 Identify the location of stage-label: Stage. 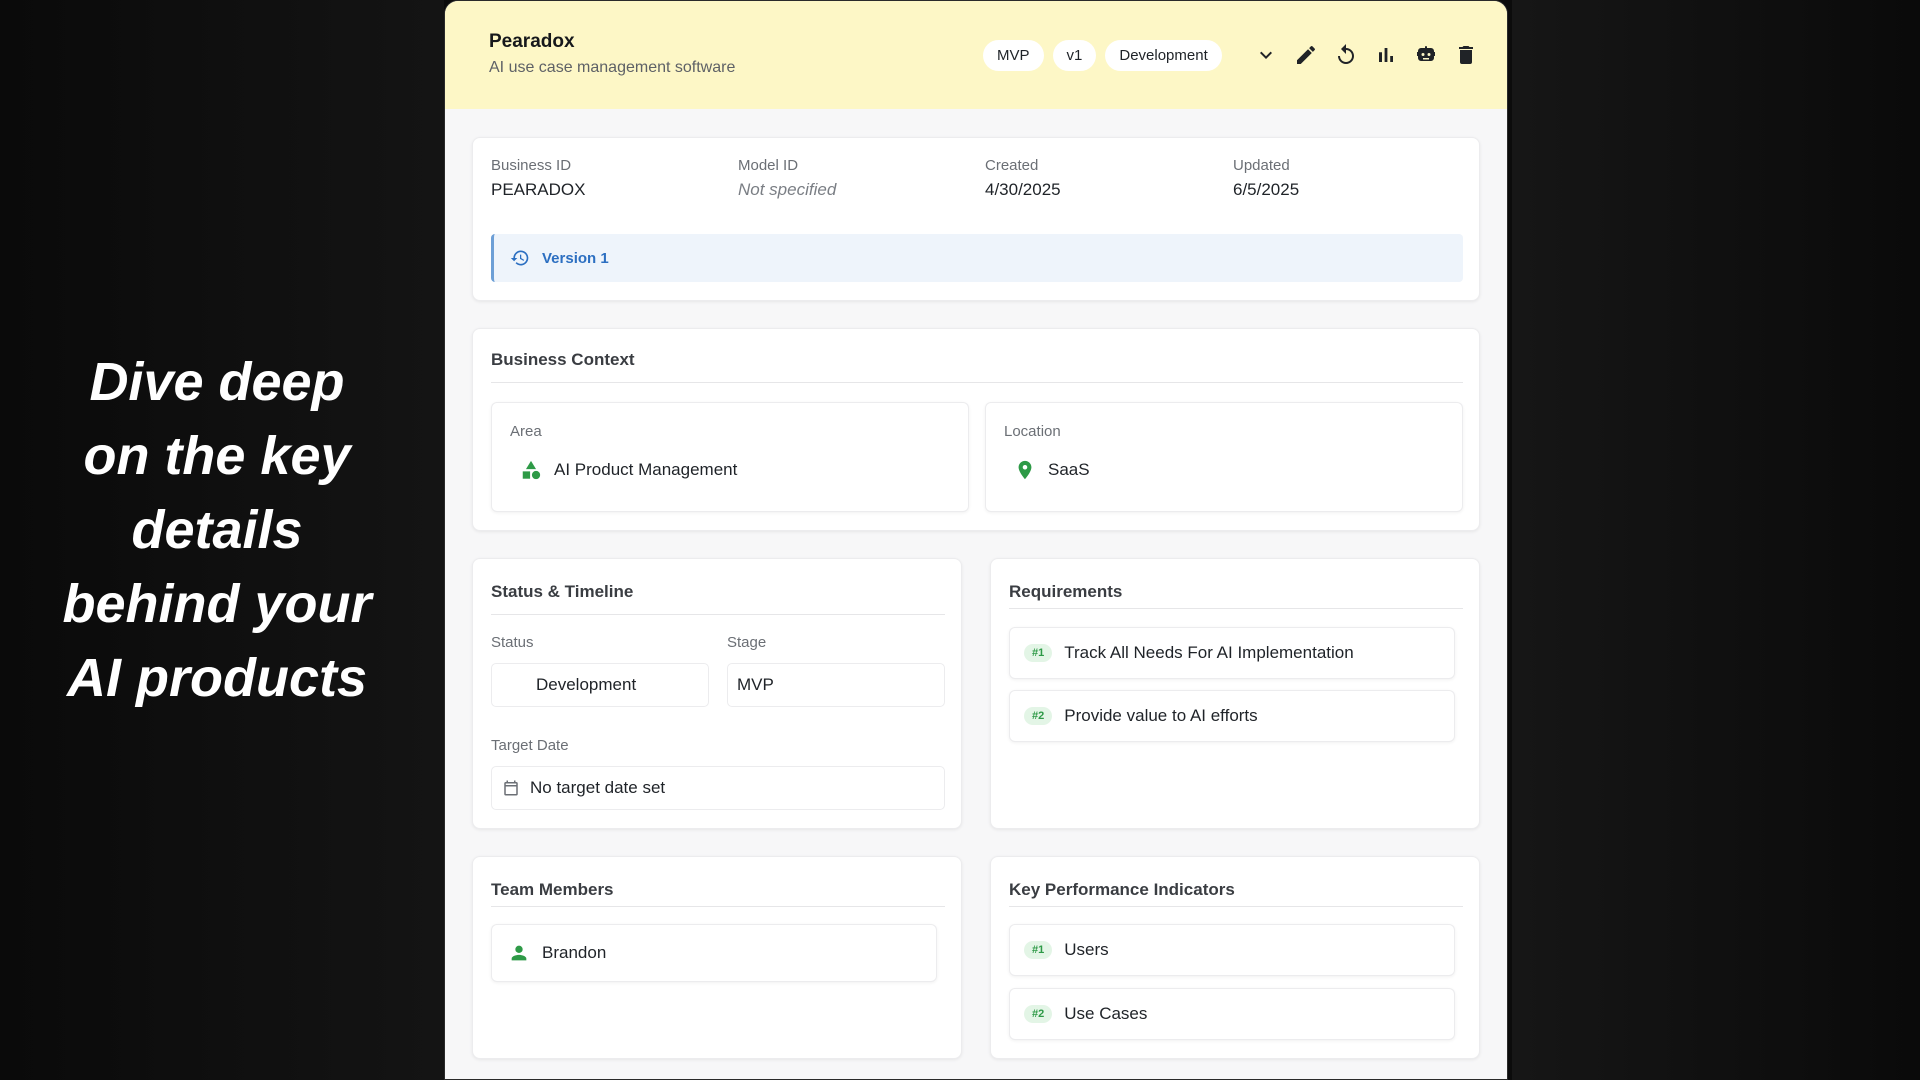
(747, 642).